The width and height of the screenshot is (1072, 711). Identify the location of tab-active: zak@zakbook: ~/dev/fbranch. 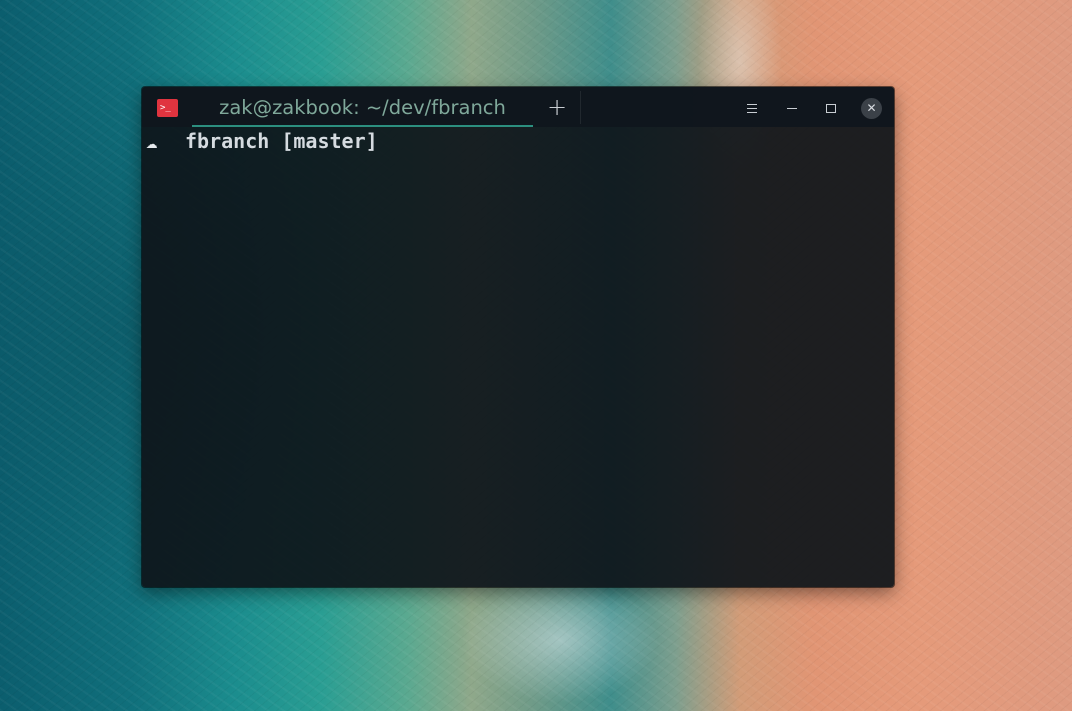
(362, 107).